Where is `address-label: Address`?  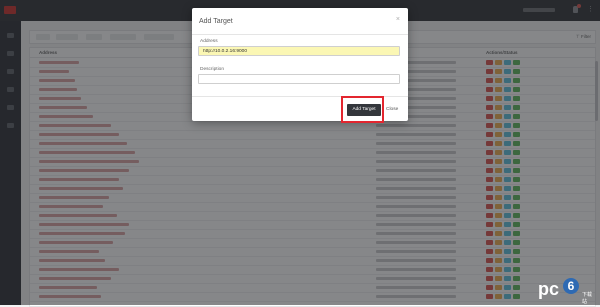
address-label: Address is located at coordinates (209, 41).